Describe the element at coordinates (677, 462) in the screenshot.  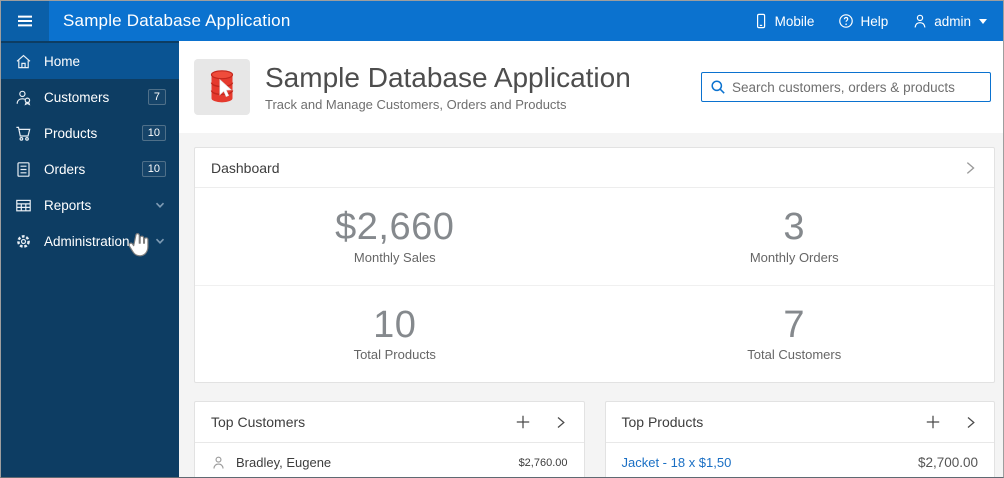
I see `product-link: Jacket - 18 x $1,50` at that location.